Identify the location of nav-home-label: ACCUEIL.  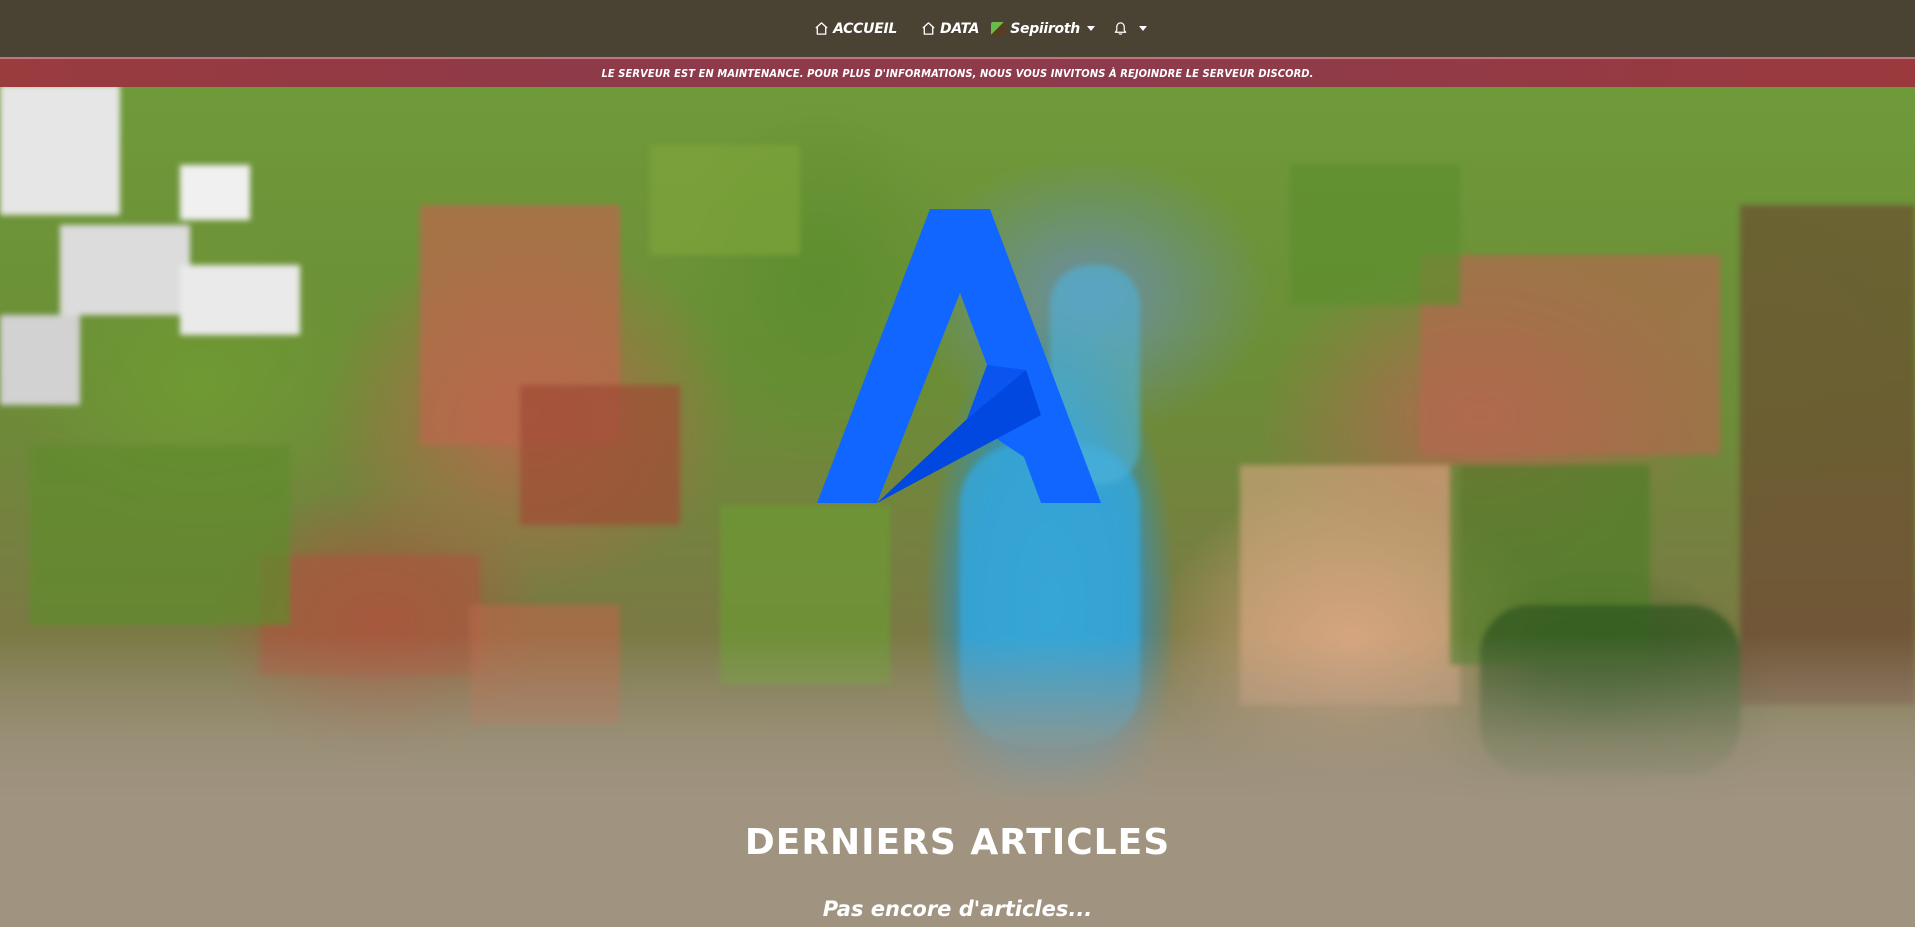
(865, 28).